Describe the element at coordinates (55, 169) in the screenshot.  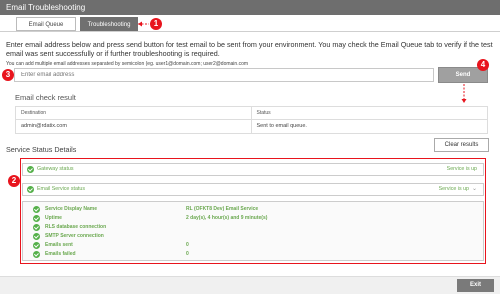
I see `gateway-status-label: Gateway status` at that location.